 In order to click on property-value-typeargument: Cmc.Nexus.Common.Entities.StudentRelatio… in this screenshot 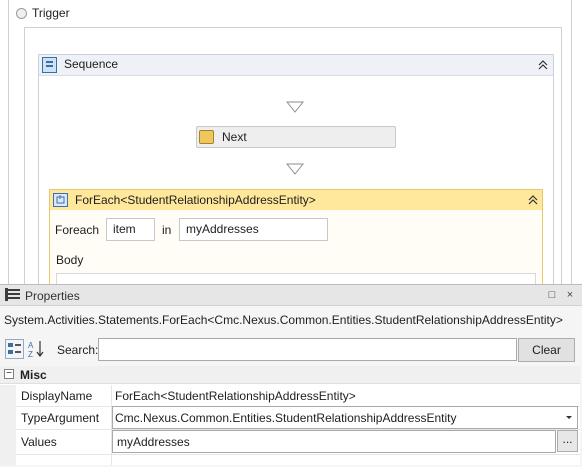, I will do `click(286, 418)`.